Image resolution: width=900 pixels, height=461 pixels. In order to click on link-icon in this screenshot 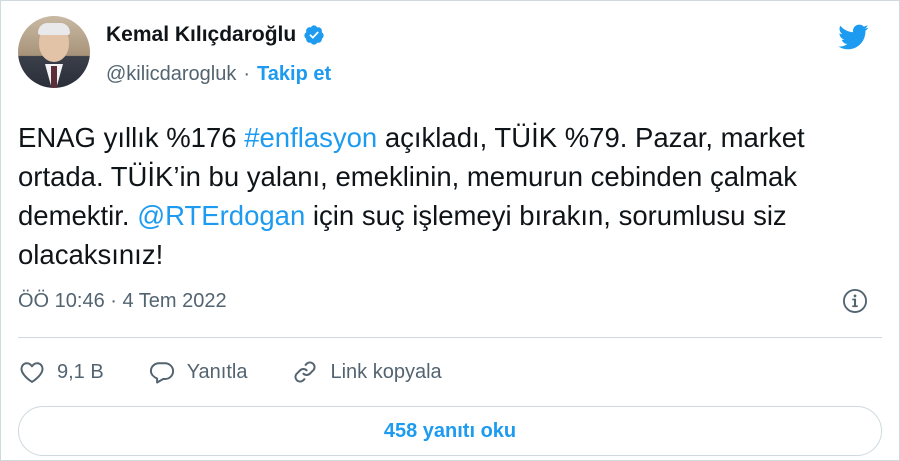, I will do `click(305, 372)`.